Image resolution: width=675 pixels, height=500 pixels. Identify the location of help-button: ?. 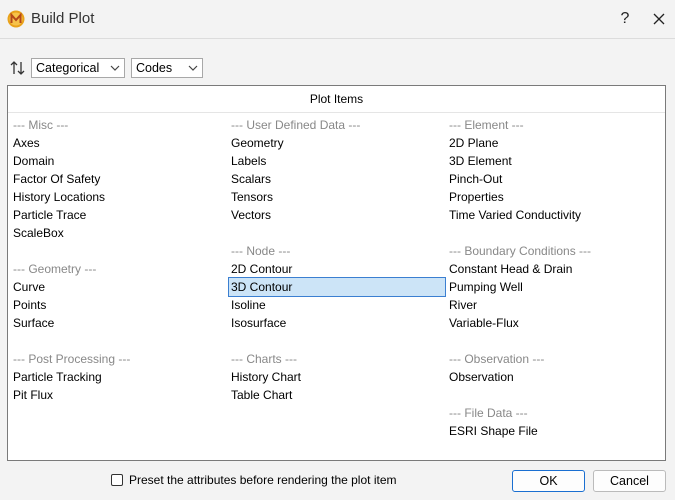
(625, 19).